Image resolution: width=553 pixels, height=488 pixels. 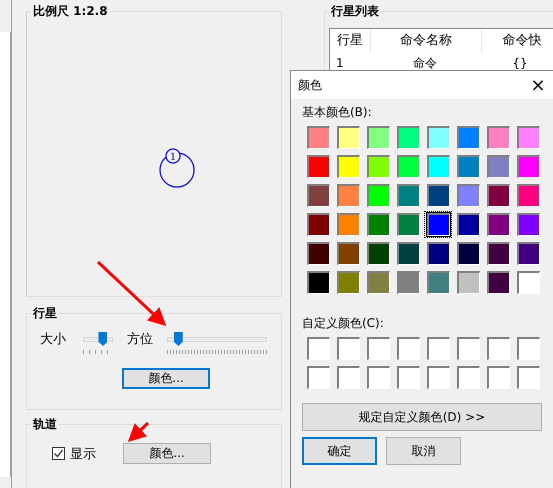 I want to click on group-title: 行星列表, so click(x=355, y=11).